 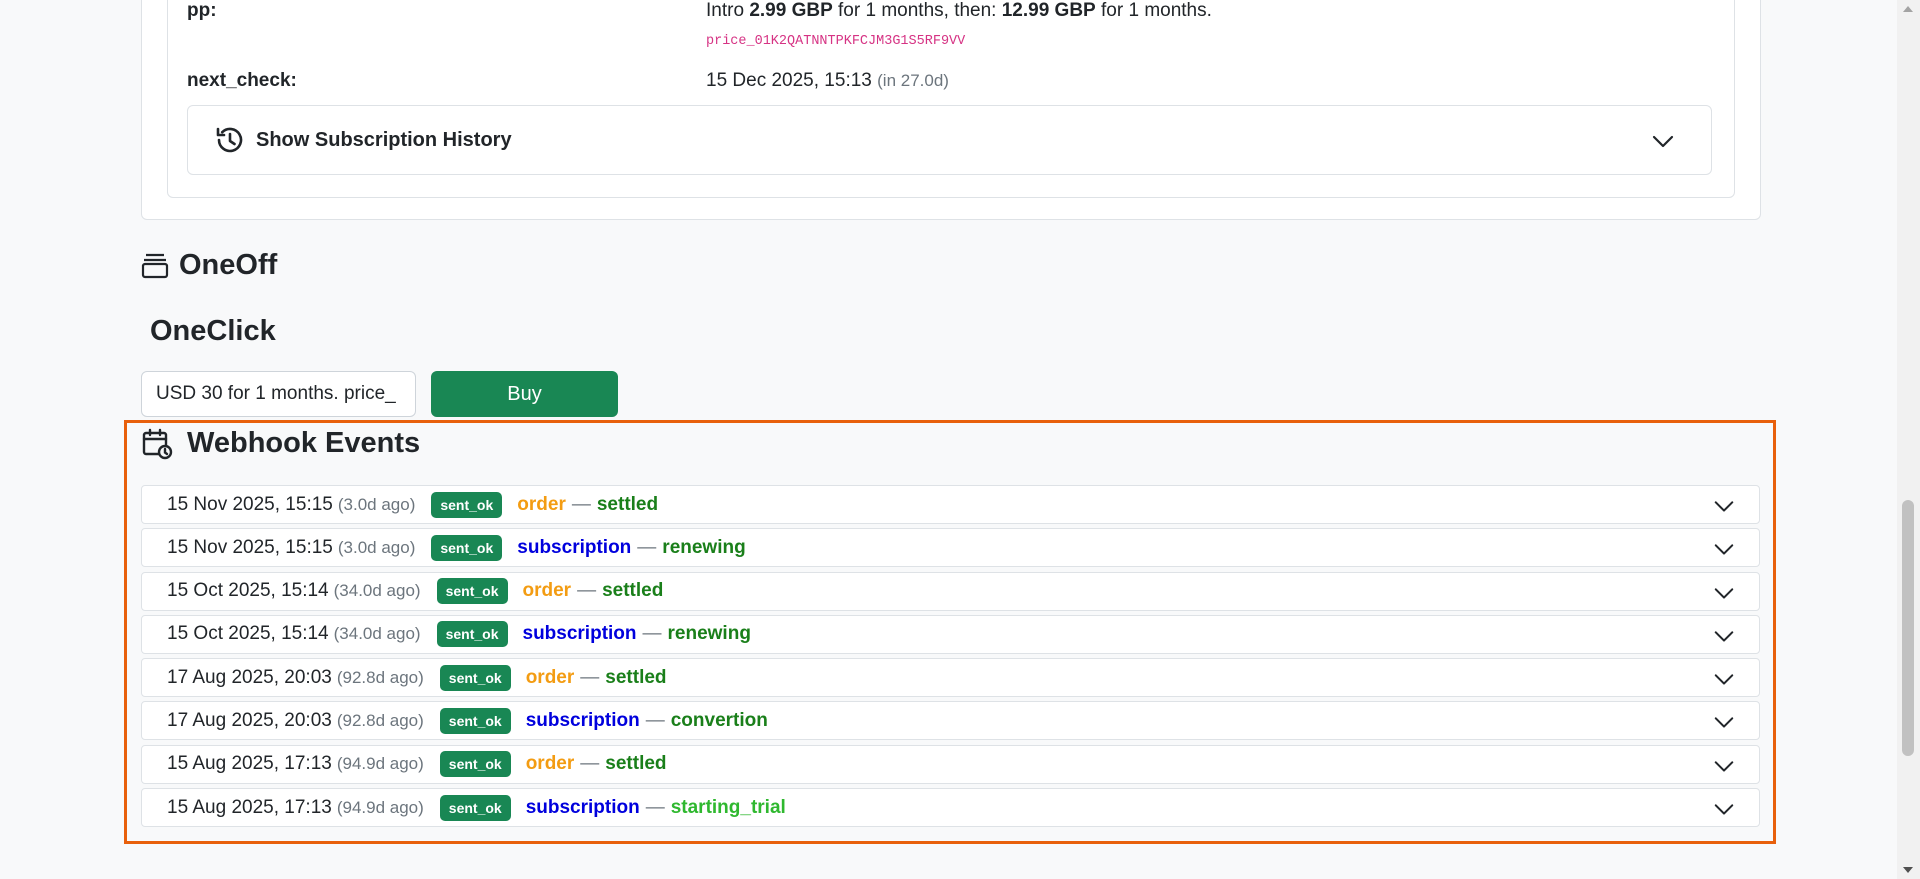 What do you see at coordinates (280, 443) in the screenshot?
I see `webhook-events-heading: Webhook Events` at bounding box center [280, 443].